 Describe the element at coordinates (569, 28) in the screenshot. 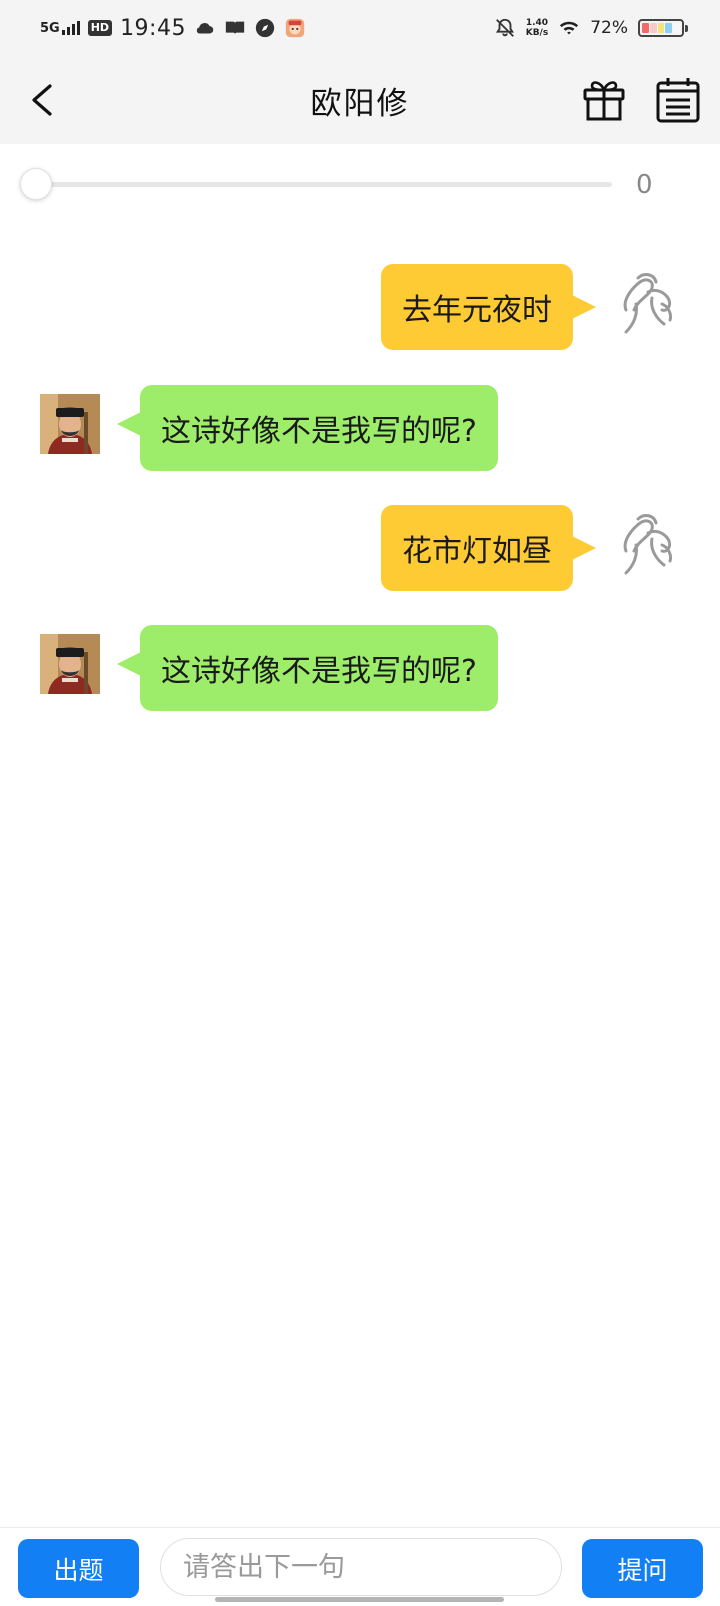

I see `wifi-icon` at that location.